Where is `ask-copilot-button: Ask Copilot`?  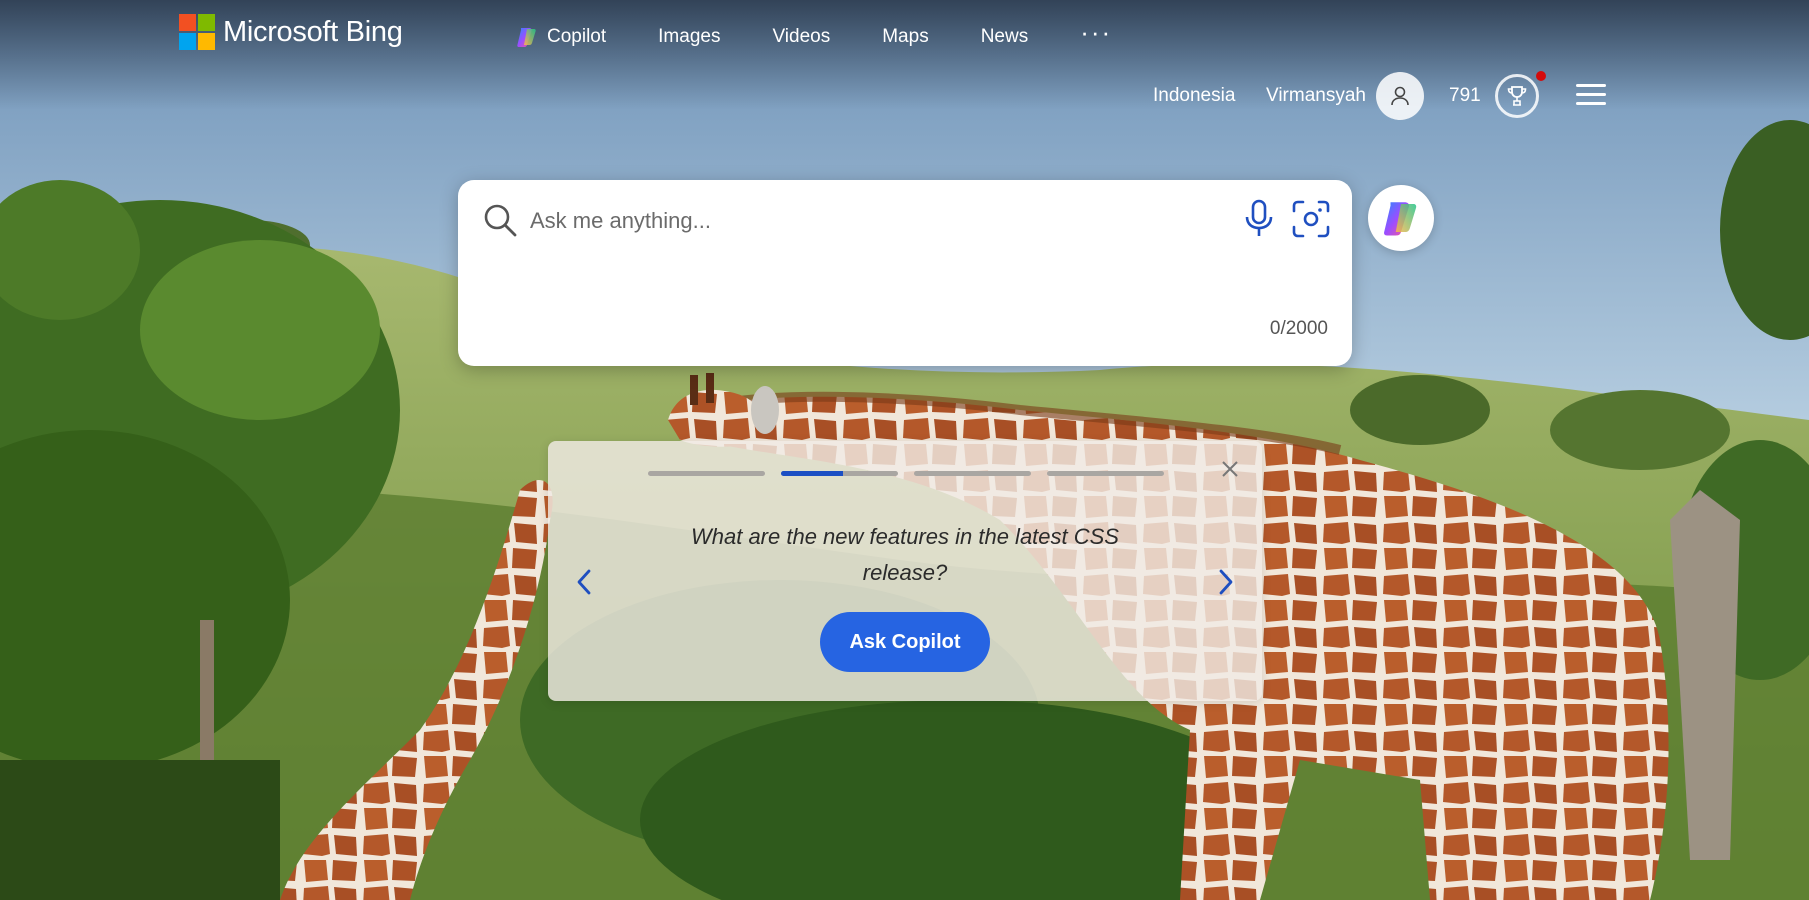 ask-copilot-button: Ask Copilot is located at coordinates (905, 642).